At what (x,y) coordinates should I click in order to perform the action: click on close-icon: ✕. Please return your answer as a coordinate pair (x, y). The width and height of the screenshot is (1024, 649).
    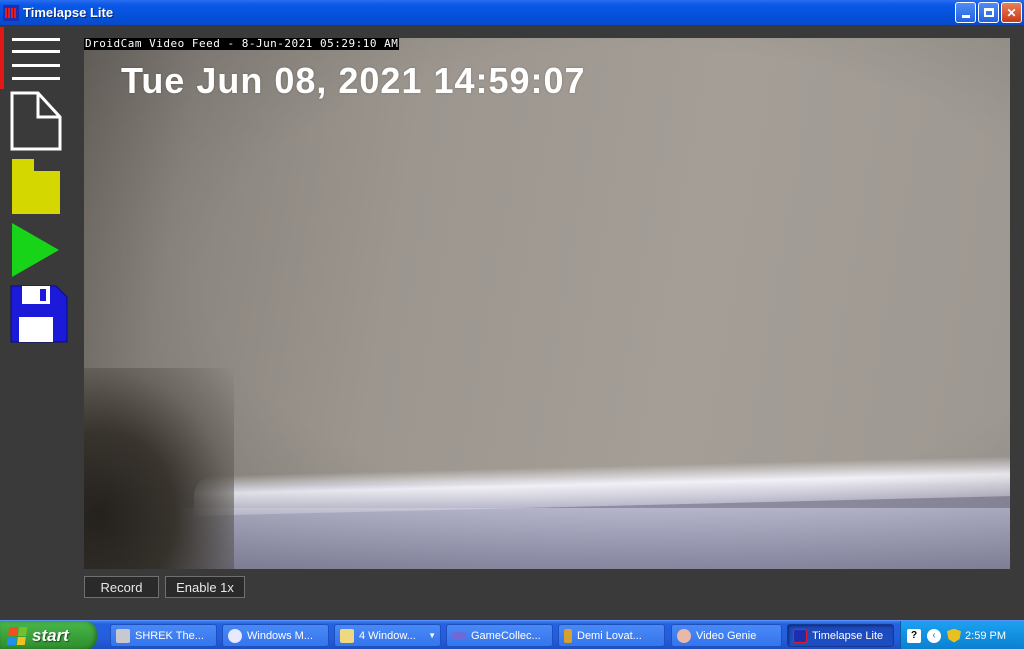
    Looking at the image, I should click on (1011, 12).